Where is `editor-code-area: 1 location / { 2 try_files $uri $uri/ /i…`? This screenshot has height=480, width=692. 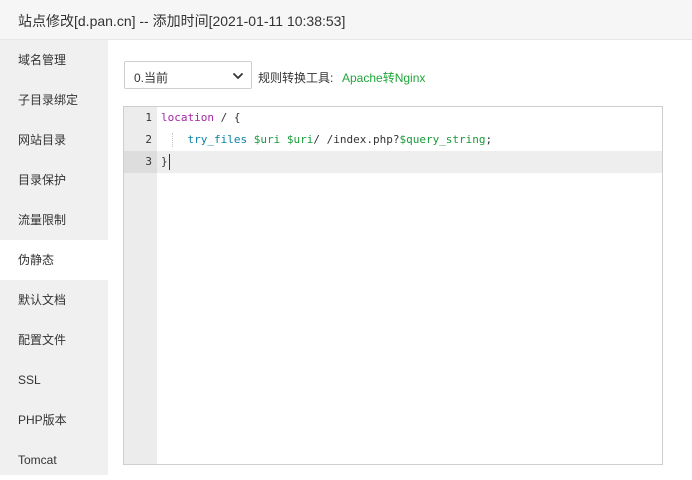
editor-code-area: 1 location / { 2 try_files $uri $uri/ /i… is located at coordinates (393, 140).